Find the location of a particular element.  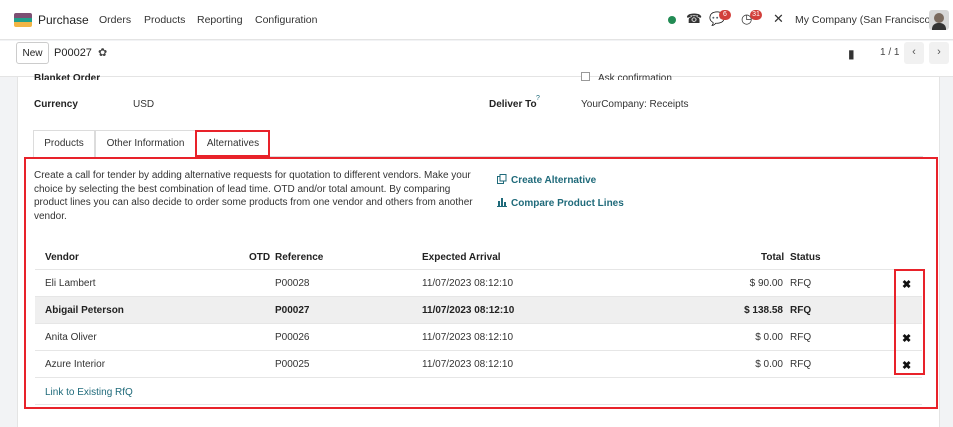

column-total: Total is located at coordinates (772, 257).